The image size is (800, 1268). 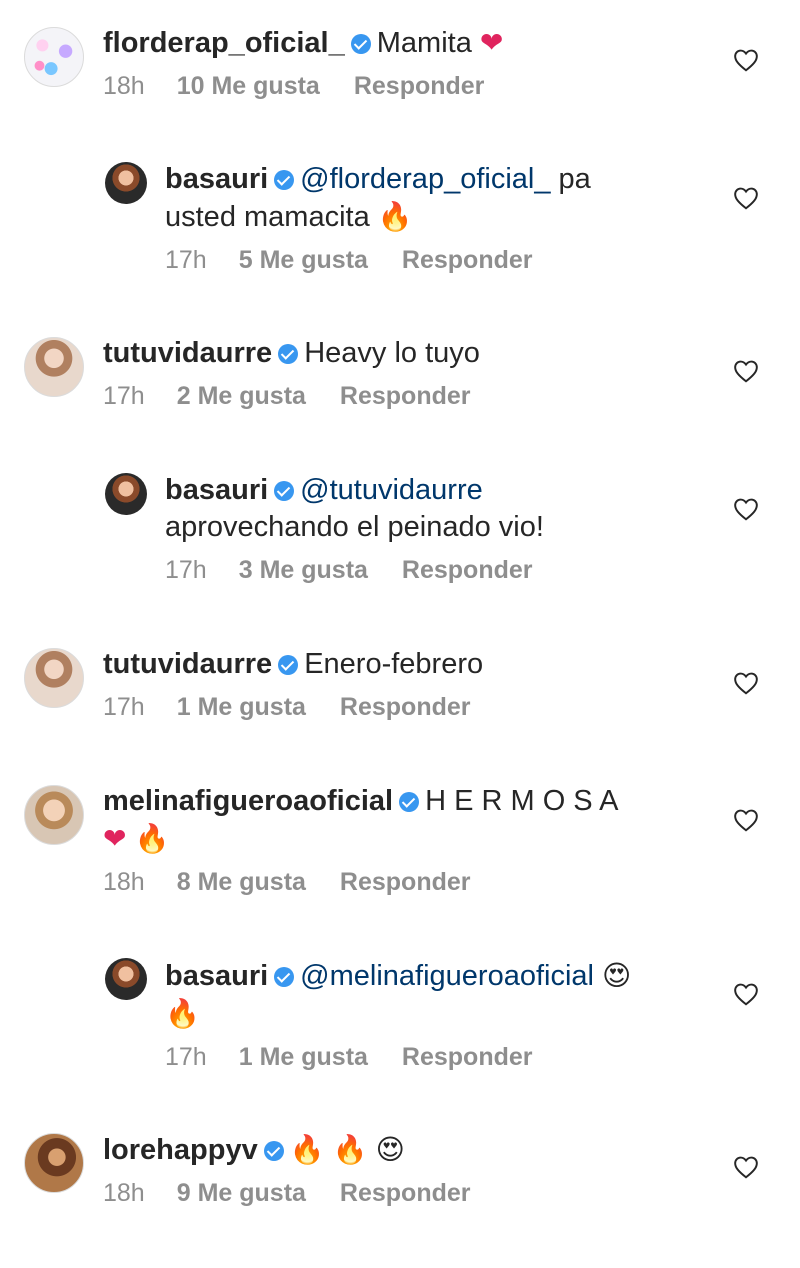 I want to click on comment-meta: 17h 5 Me gusta Responder, so click(x=435, y=260).